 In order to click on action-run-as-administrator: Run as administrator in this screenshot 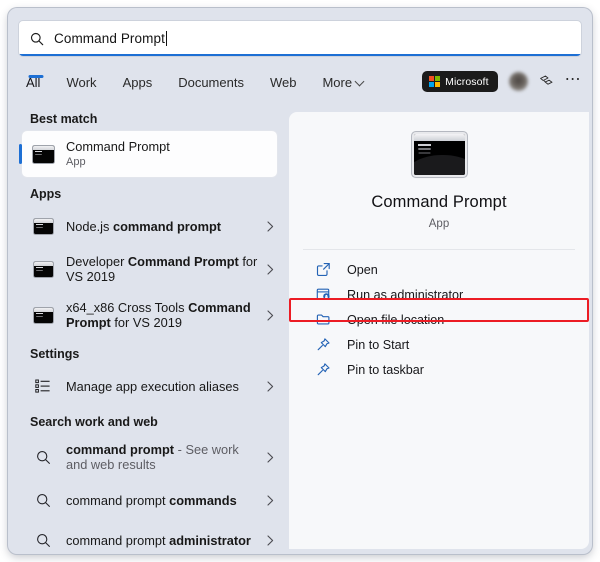, I will do `click(439, 294)`.